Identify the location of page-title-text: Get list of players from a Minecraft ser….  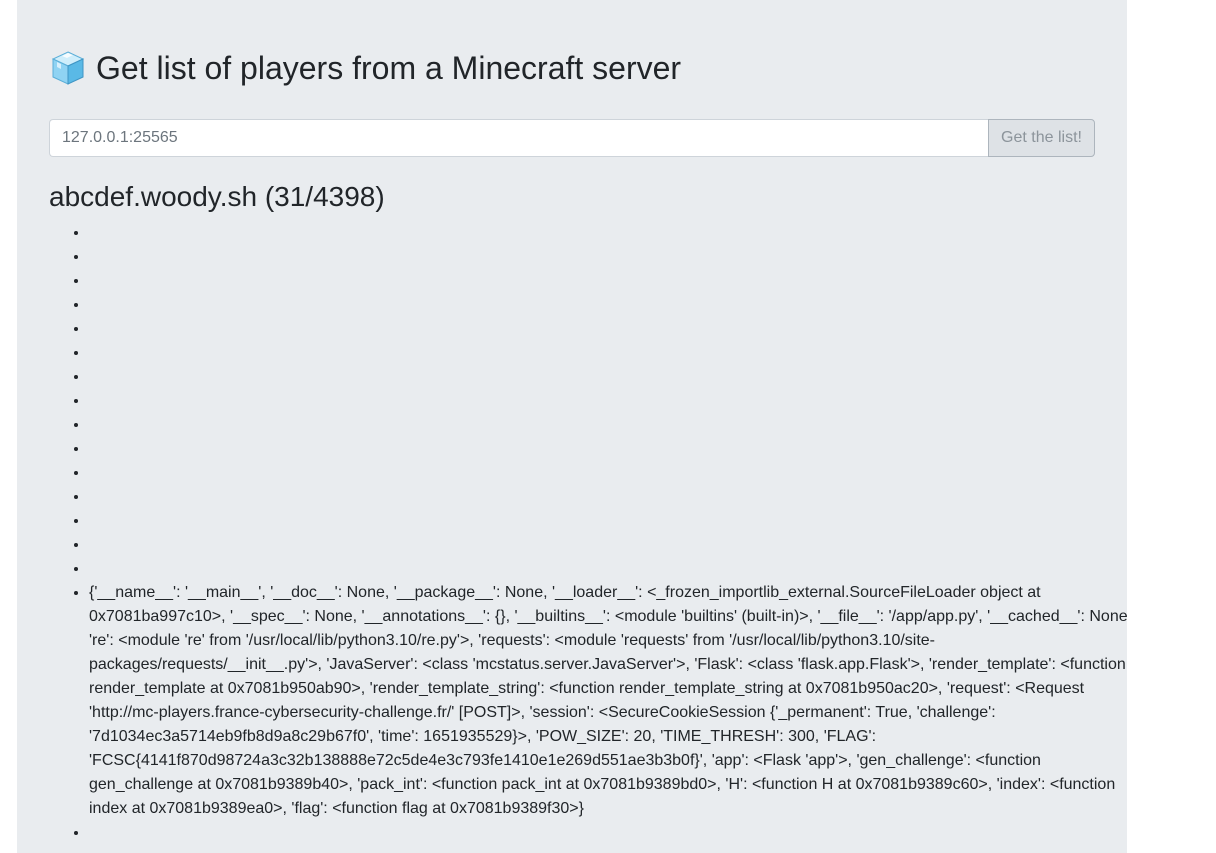
(389, 68).